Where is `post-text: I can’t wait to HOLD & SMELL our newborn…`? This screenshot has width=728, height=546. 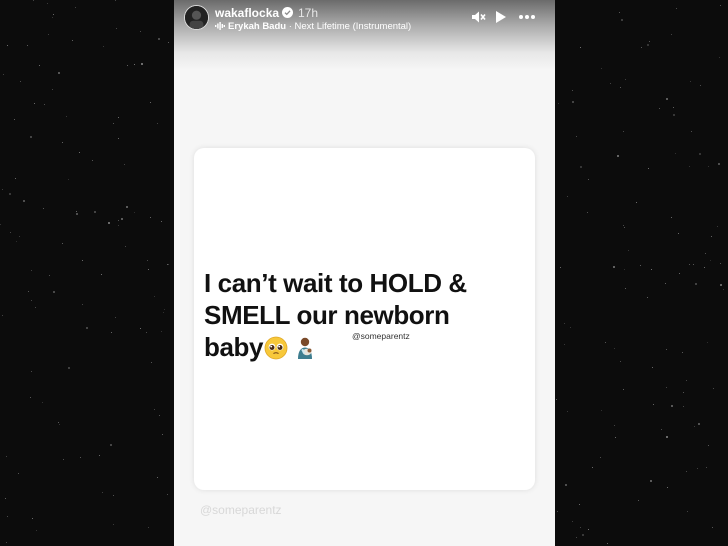 post-text: I can’t wait to HOLD & SMELL our newborn… is located at coordinates (354, 315).